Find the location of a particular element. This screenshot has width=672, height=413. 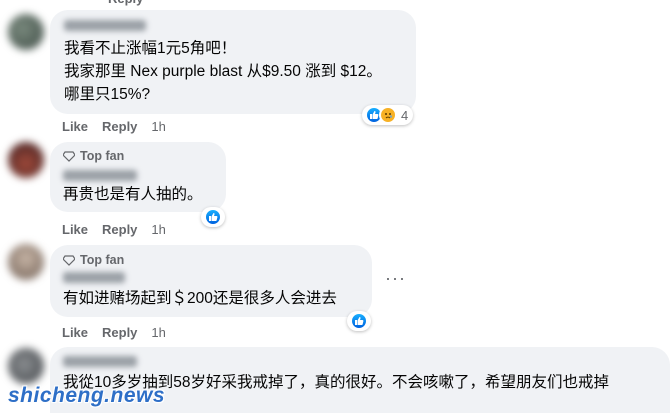

comment-0-actions: Reply is located at coordinates (125, 3).